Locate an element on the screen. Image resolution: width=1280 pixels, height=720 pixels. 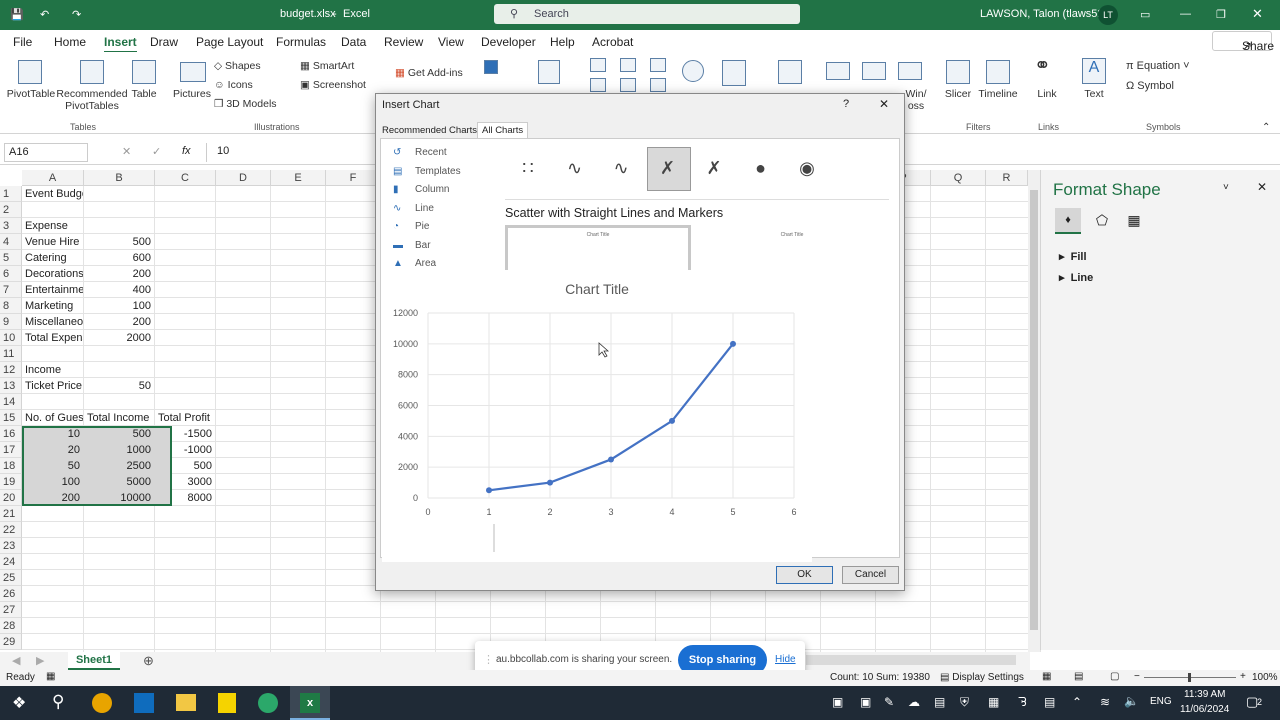
bluetooth-icon: ᘋ is located at coordinates (1022, 702).